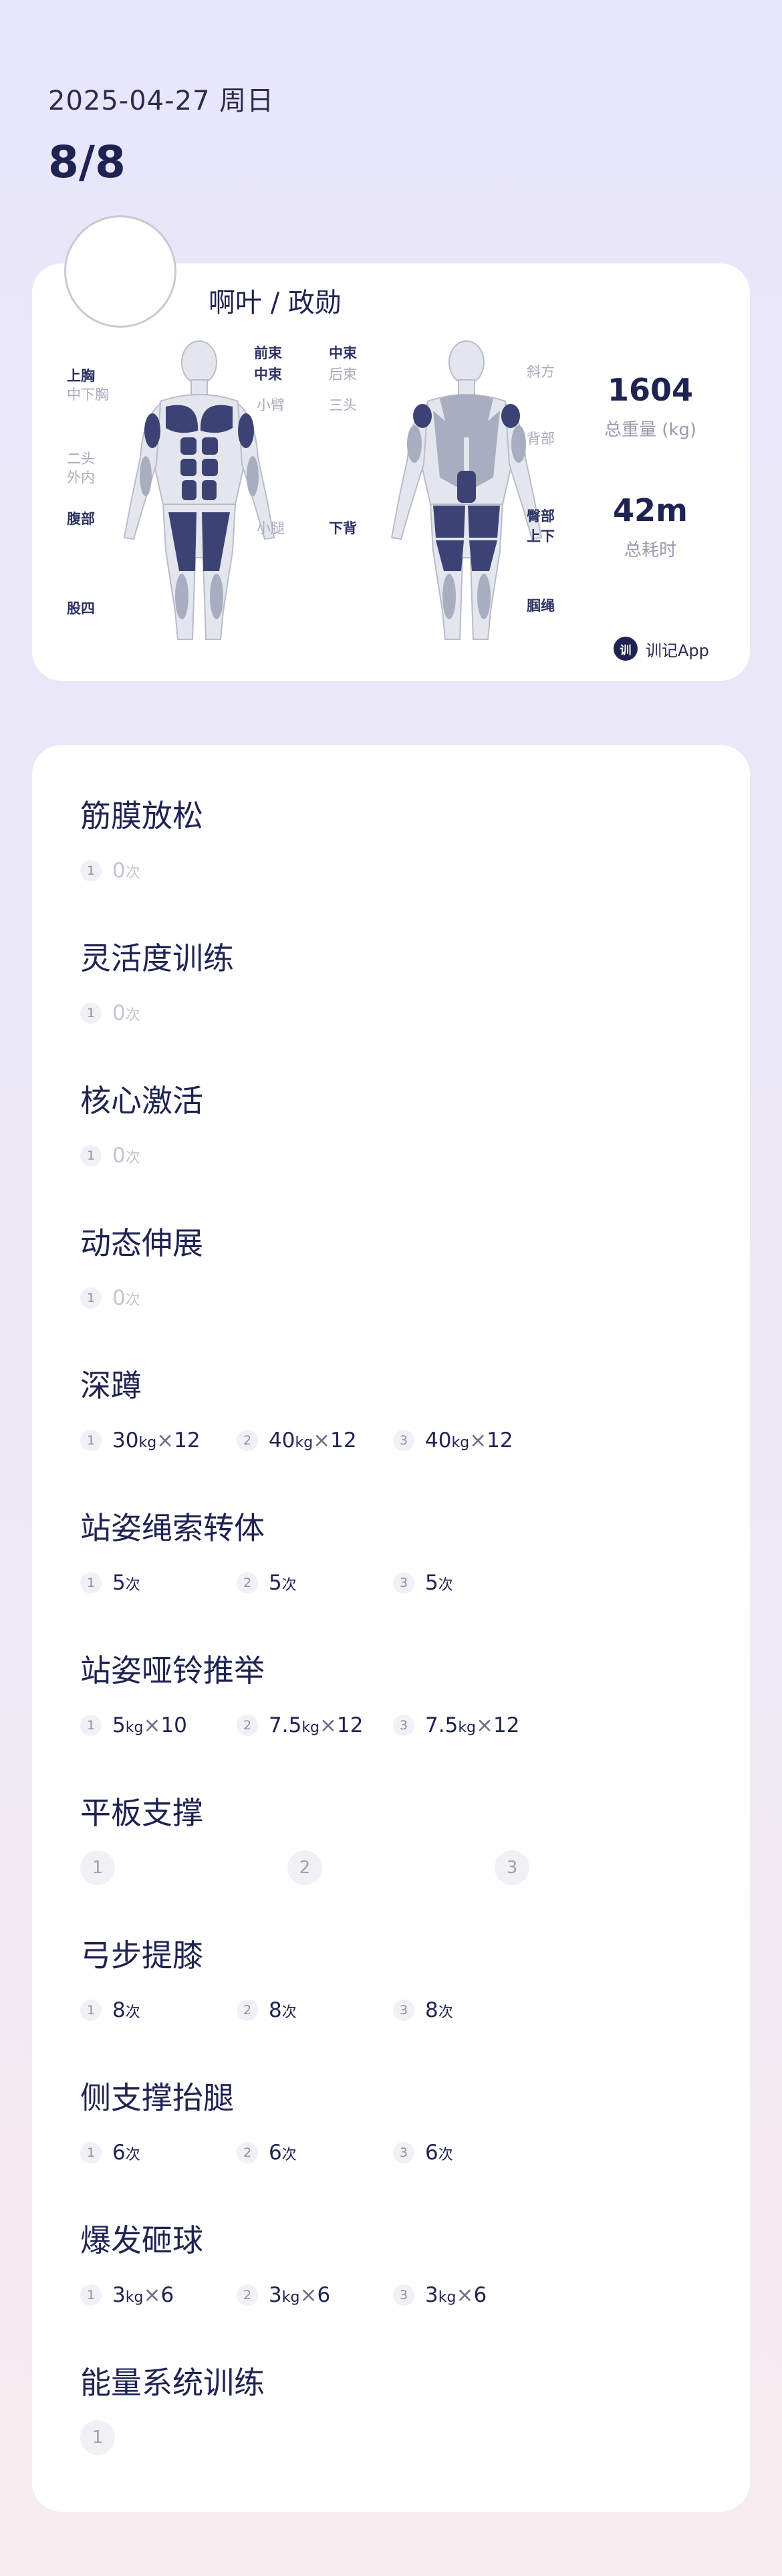  Describe the element at coordinates (173, 1725) in the screenshot. I see `set-reps: 10` at that location.